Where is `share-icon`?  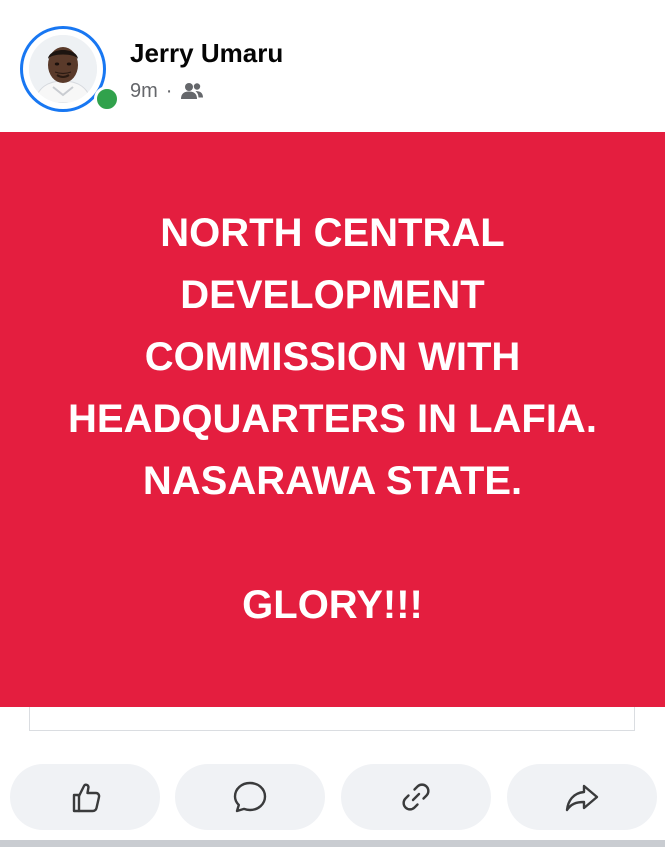
share-icon is located at coordinates (582, 798).